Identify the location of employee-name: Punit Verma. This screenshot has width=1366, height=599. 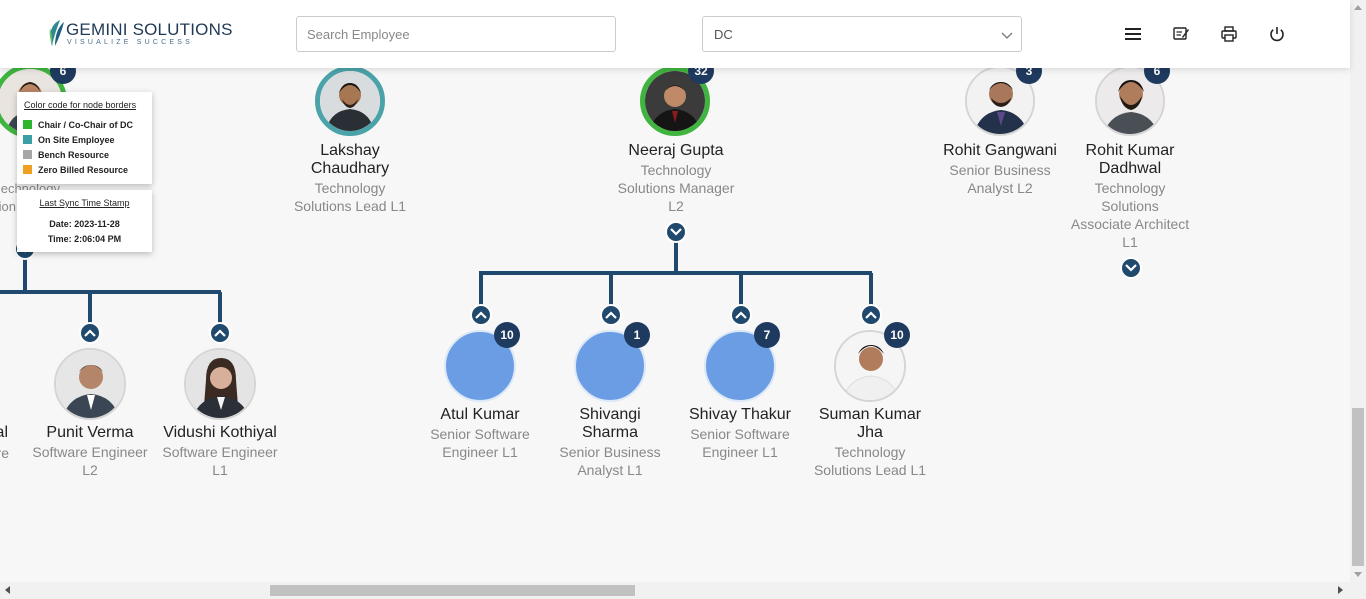
(90, 432).